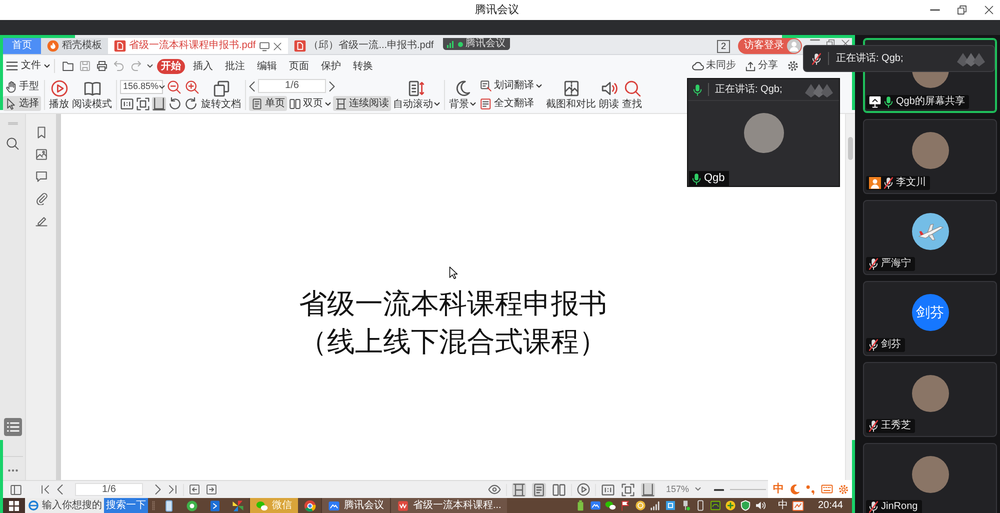 Image resolution: width=1000 pixels, height=513 pixels. Describe the element at coordinates (935, 10) in the screenshot. I see `minimize-icon` at that location.